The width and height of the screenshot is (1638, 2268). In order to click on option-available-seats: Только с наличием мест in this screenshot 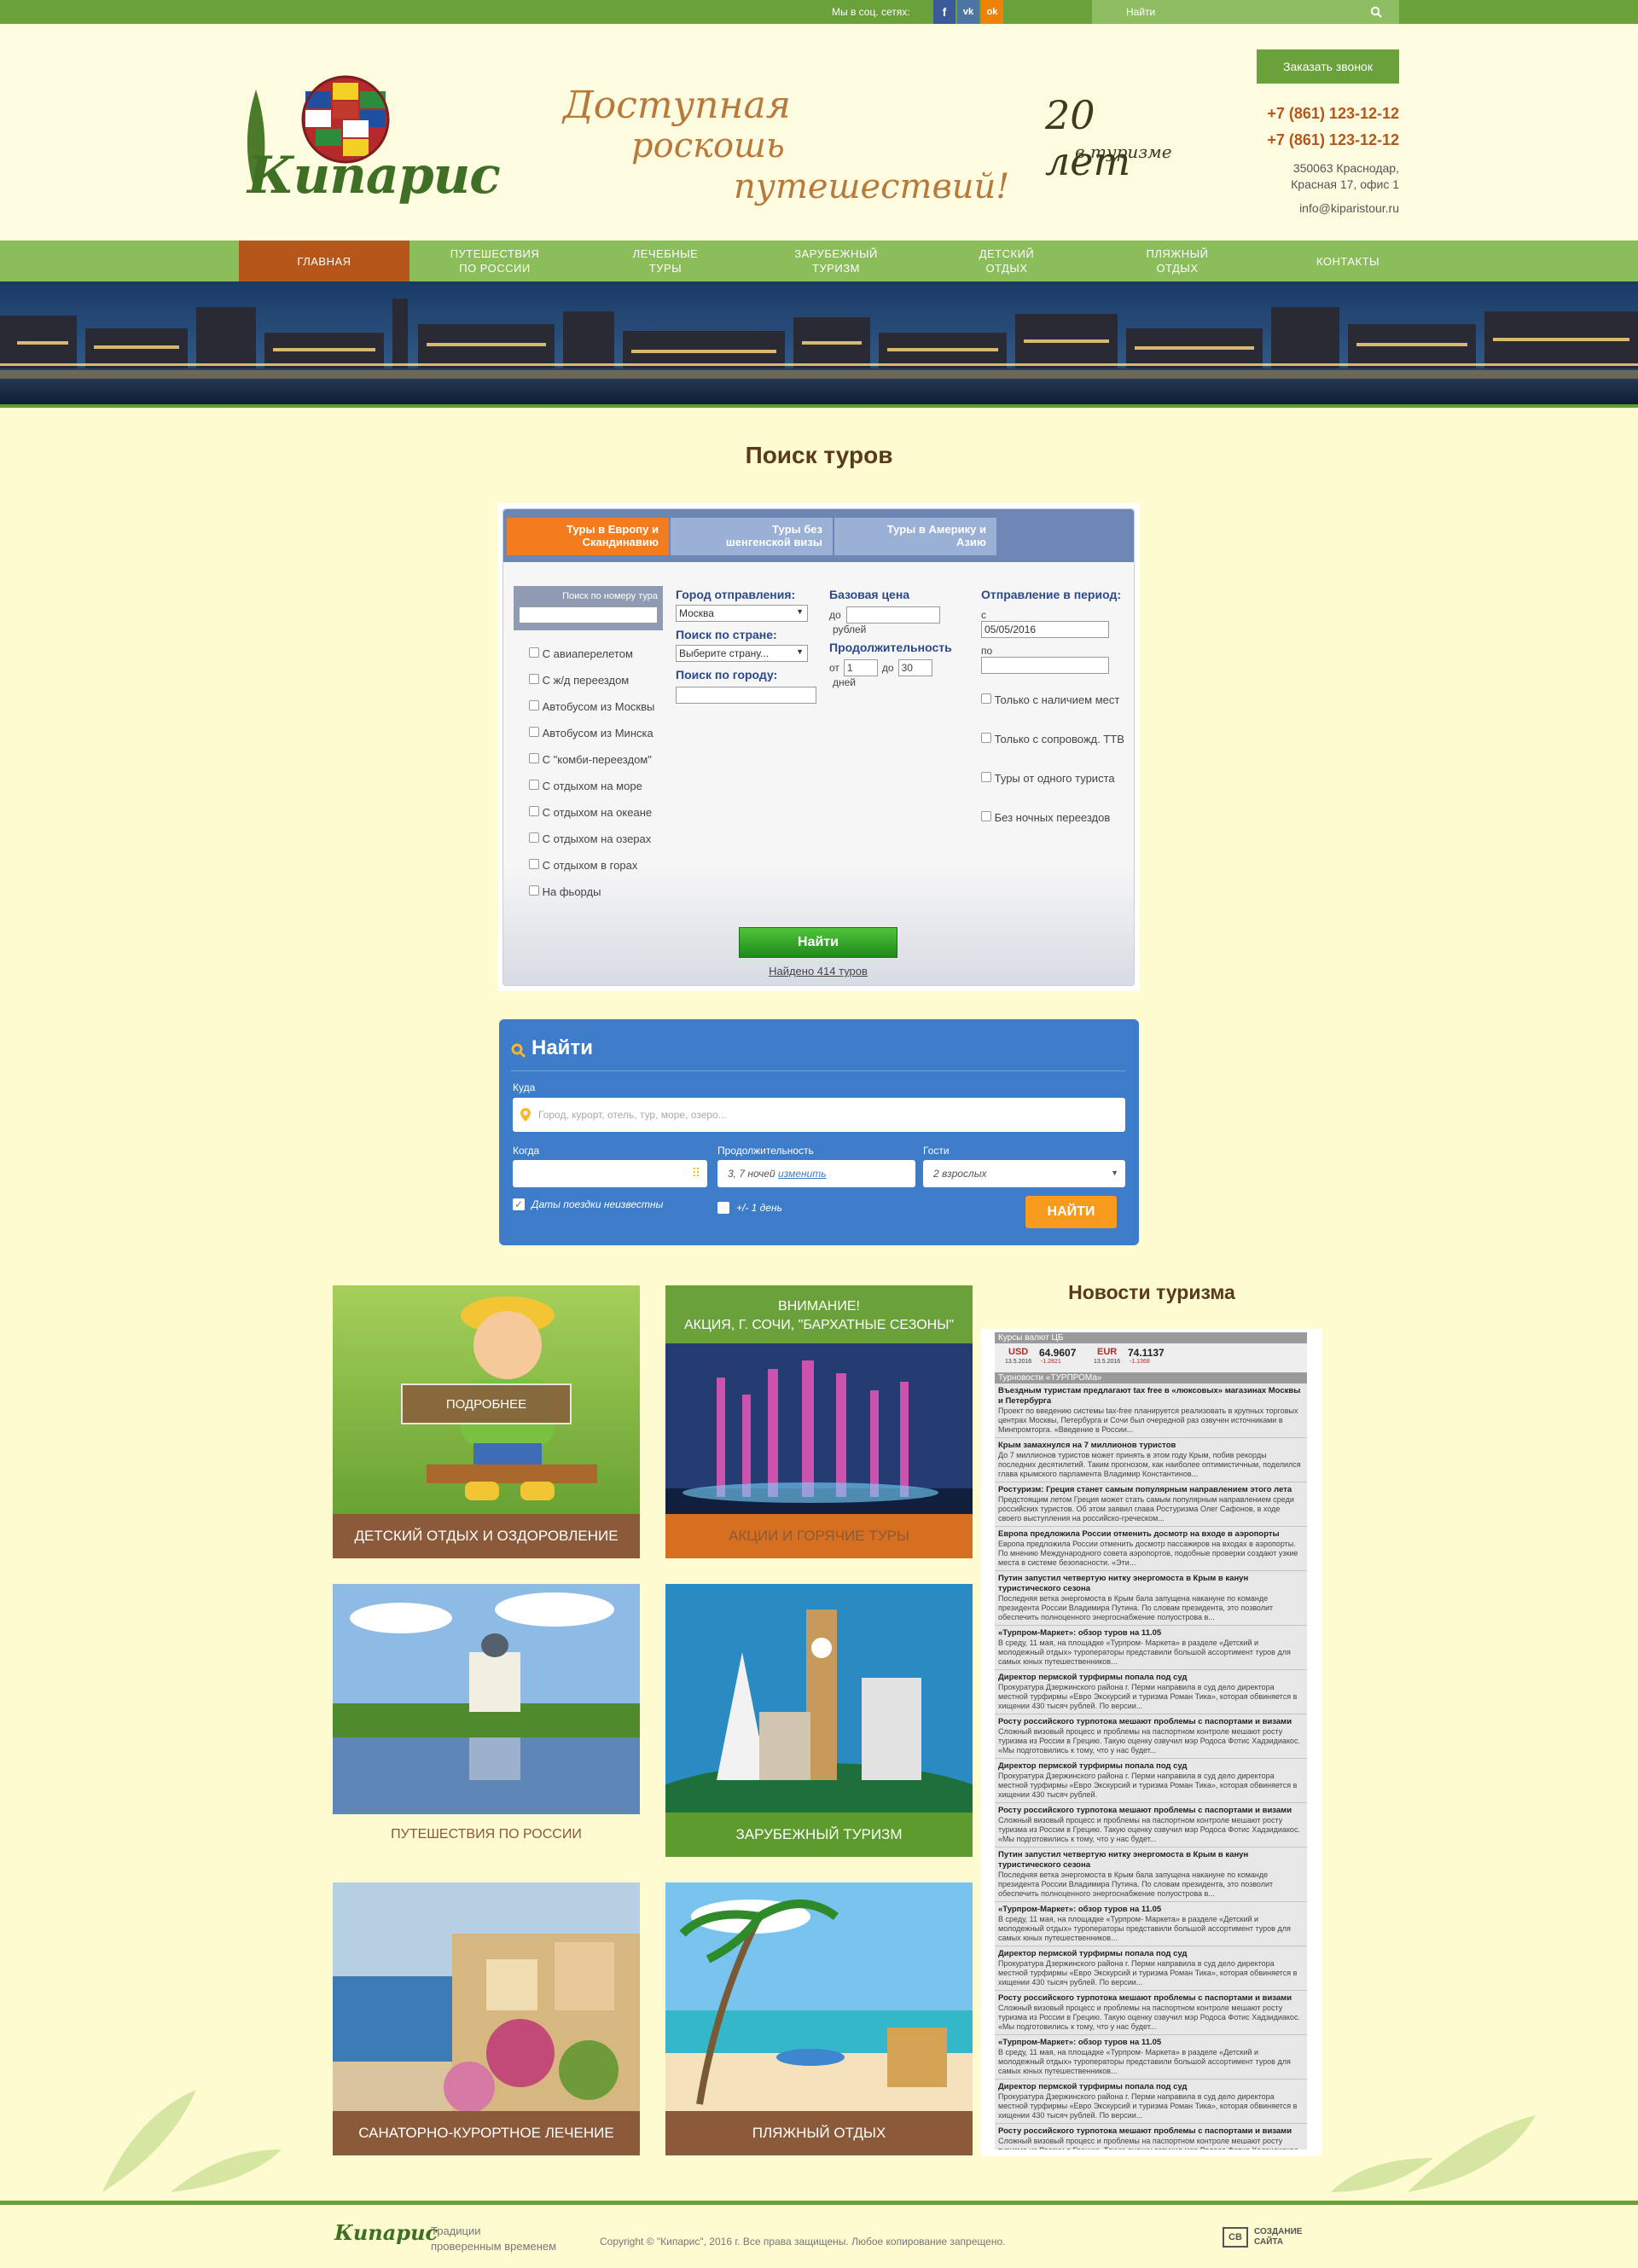, I will do `click(1053, 710)`.